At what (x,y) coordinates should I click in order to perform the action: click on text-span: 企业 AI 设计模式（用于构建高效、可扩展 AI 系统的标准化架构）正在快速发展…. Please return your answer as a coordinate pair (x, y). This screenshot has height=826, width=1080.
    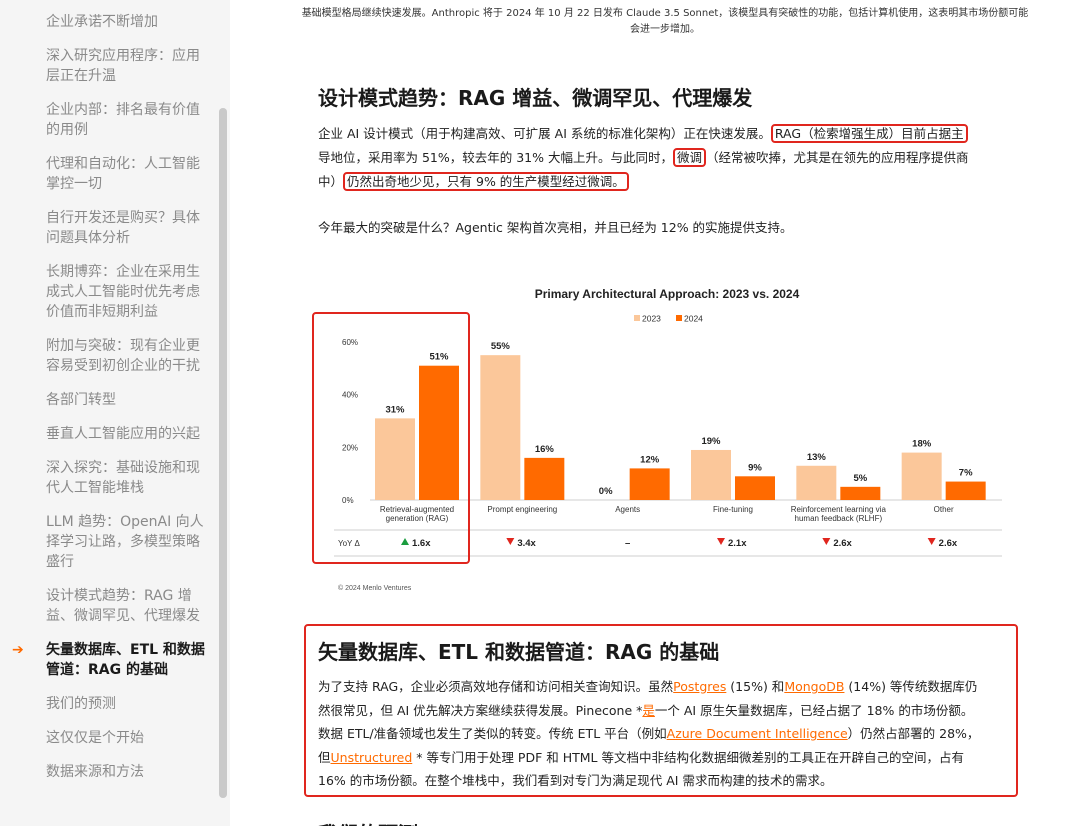
    Looking at the image, I should click on (544, 133).